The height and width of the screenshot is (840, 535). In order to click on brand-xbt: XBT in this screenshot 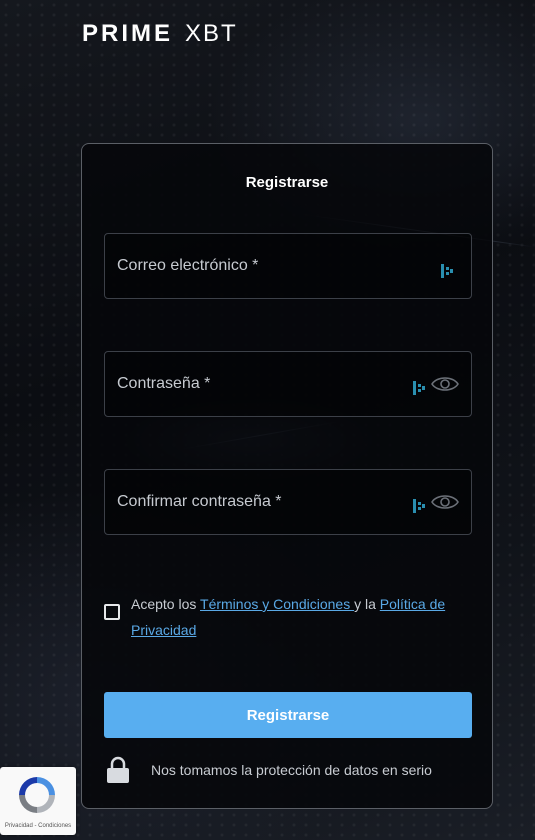, I will do `click(211, 33)`.